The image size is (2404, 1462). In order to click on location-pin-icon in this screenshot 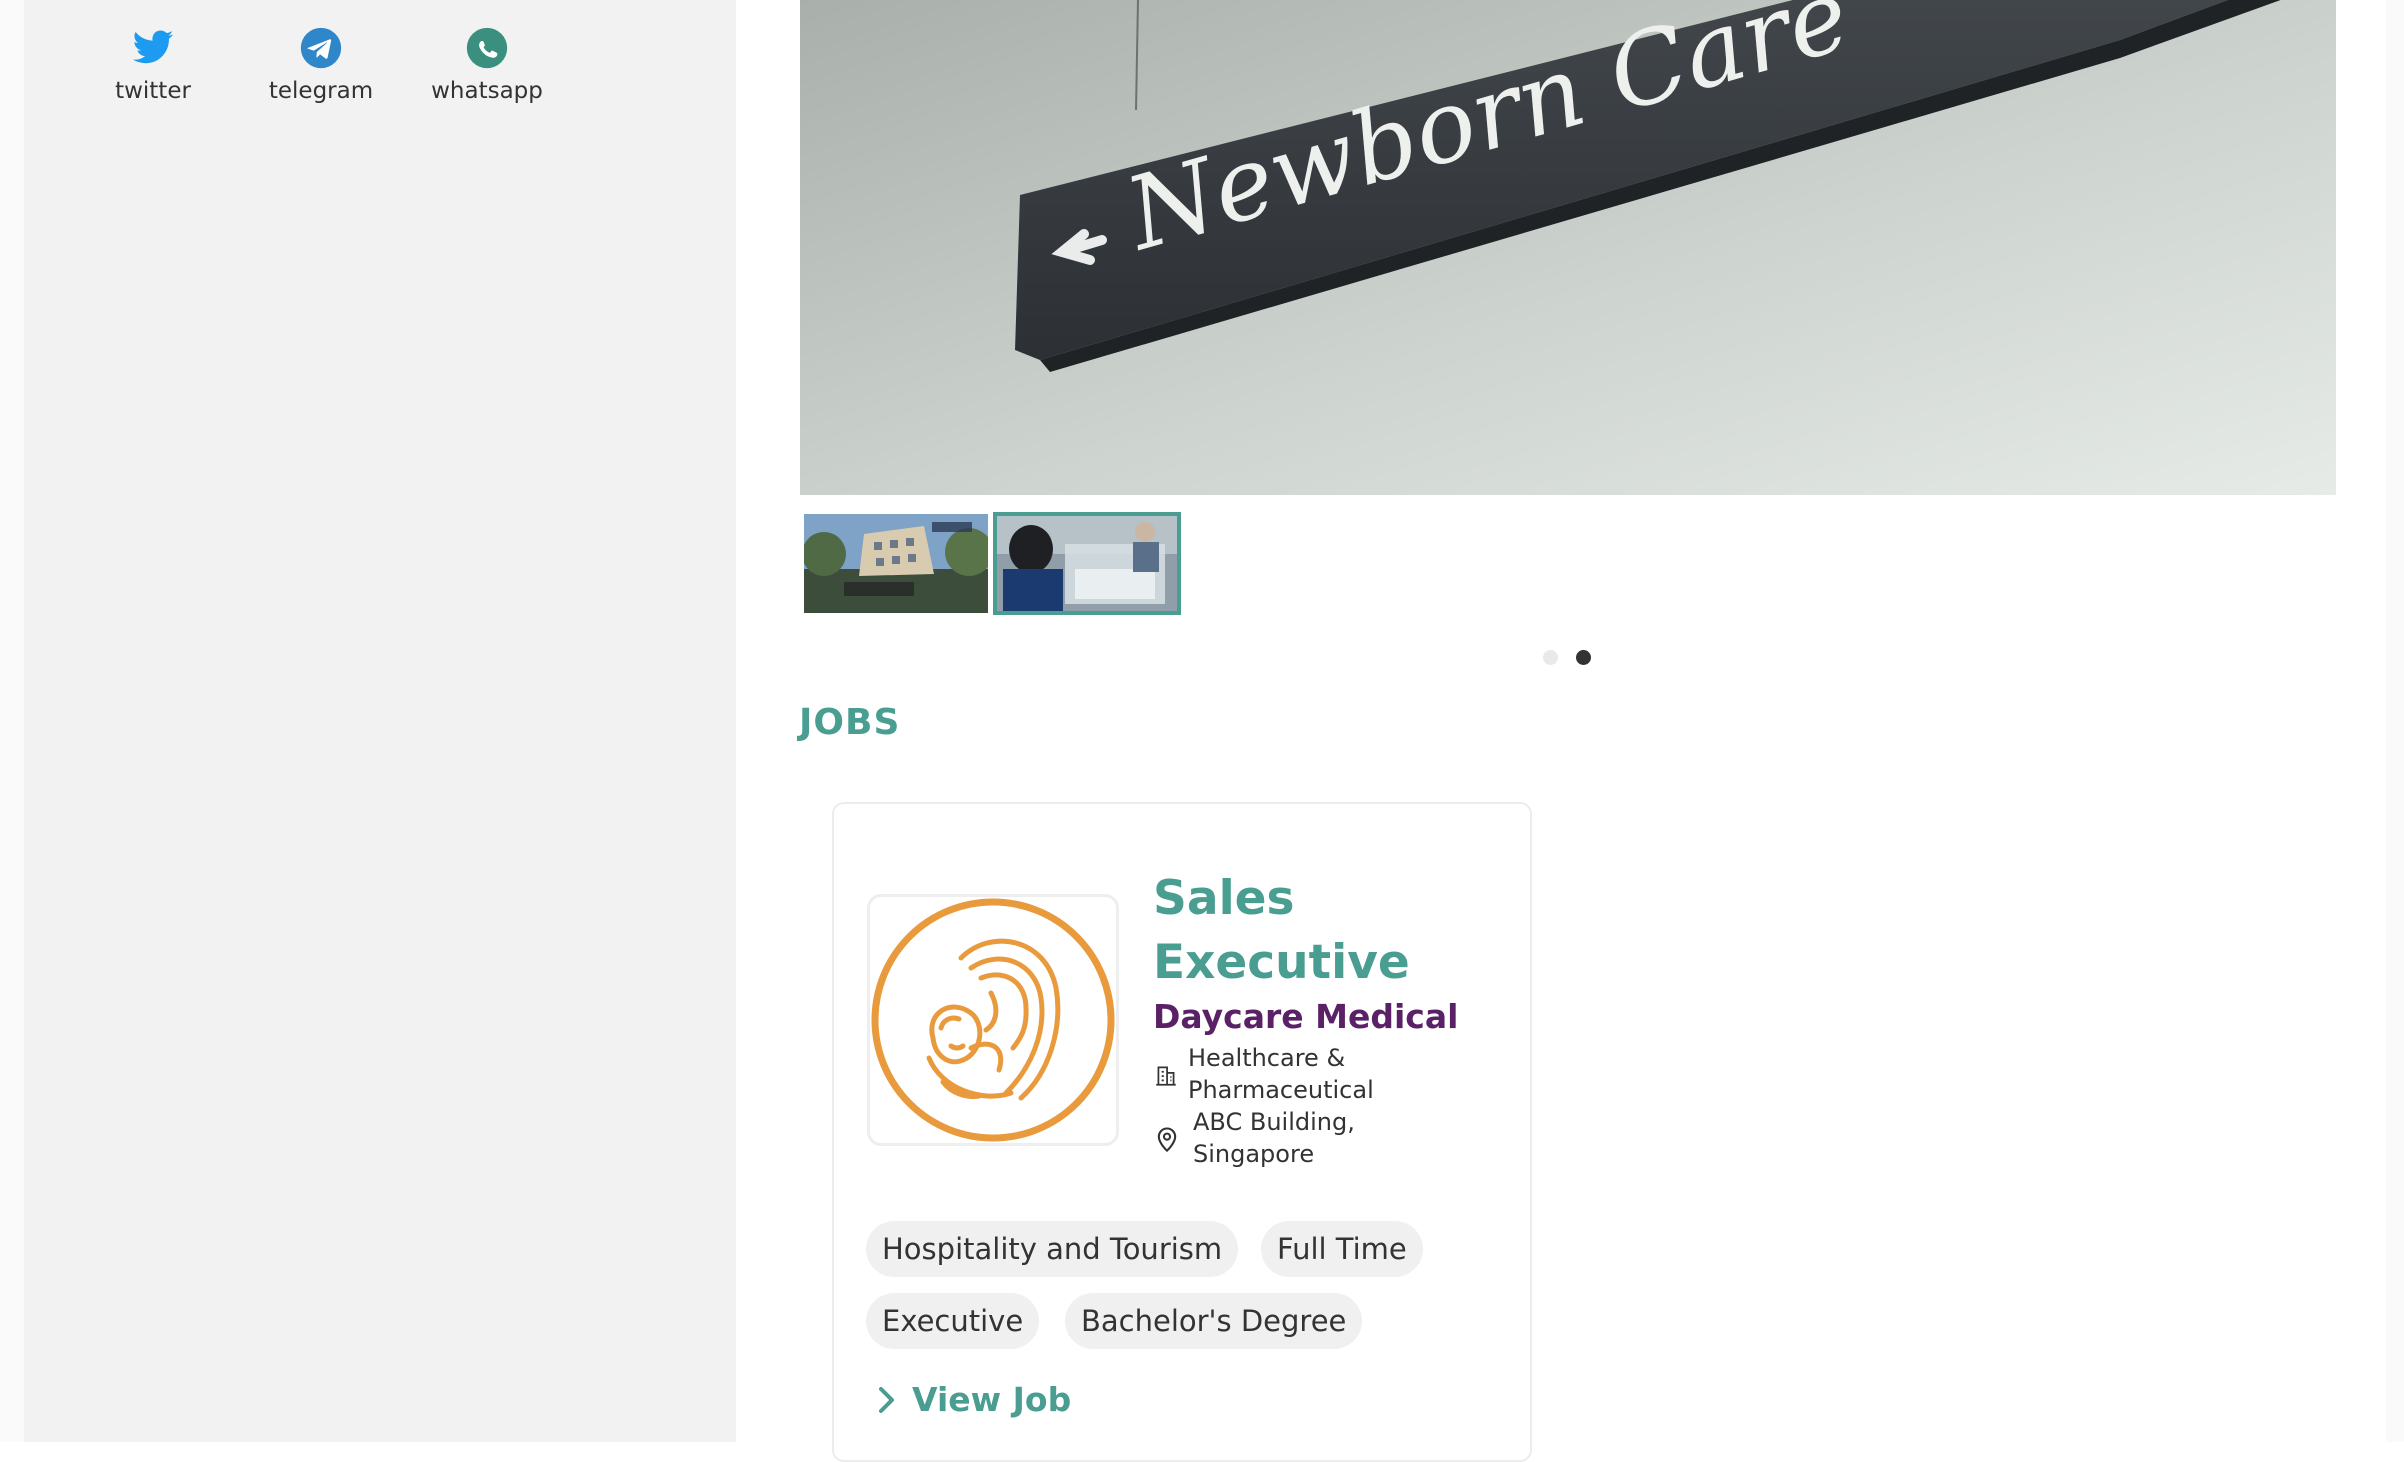, I will do `click(1167, 1140)`.